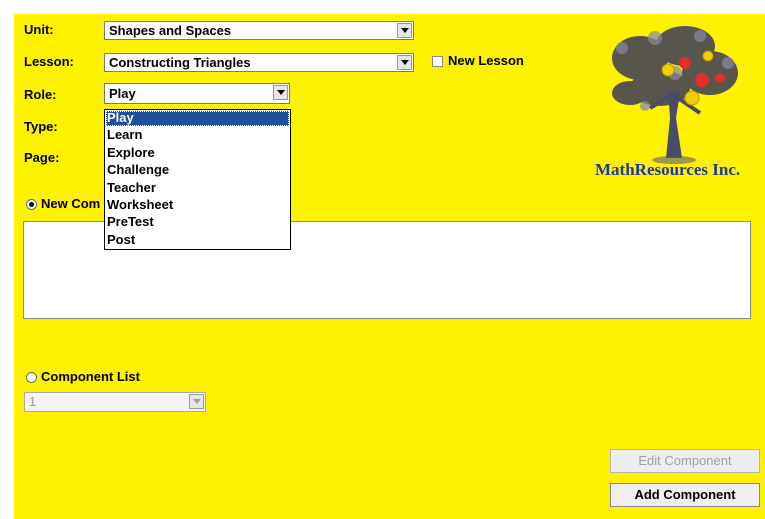 The image size is (765, 519). I want to click on new-component-radio, so click(31, 204).